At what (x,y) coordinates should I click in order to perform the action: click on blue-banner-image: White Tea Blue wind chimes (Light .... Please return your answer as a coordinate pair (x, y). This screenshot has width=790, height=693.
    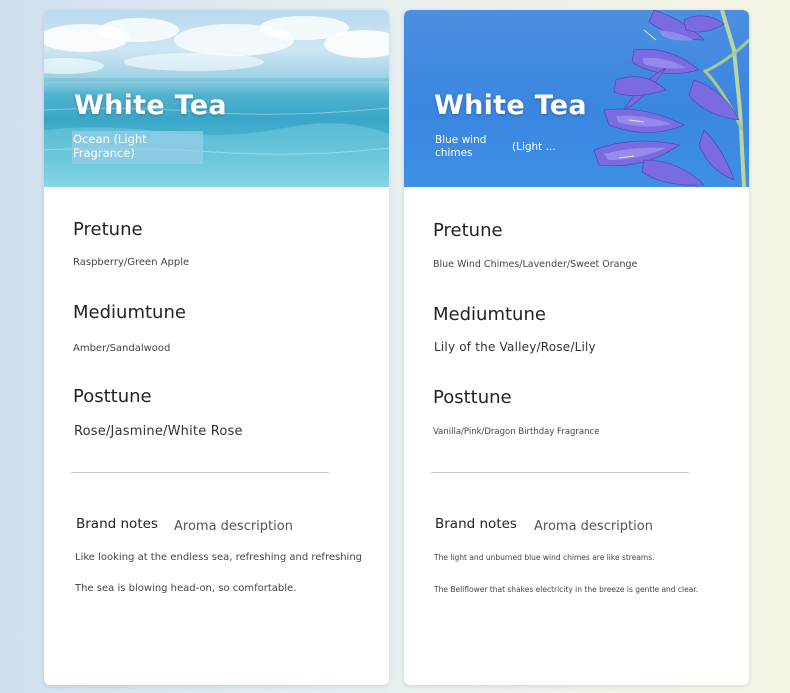
    Looking at the image, I should click on (576, 98).